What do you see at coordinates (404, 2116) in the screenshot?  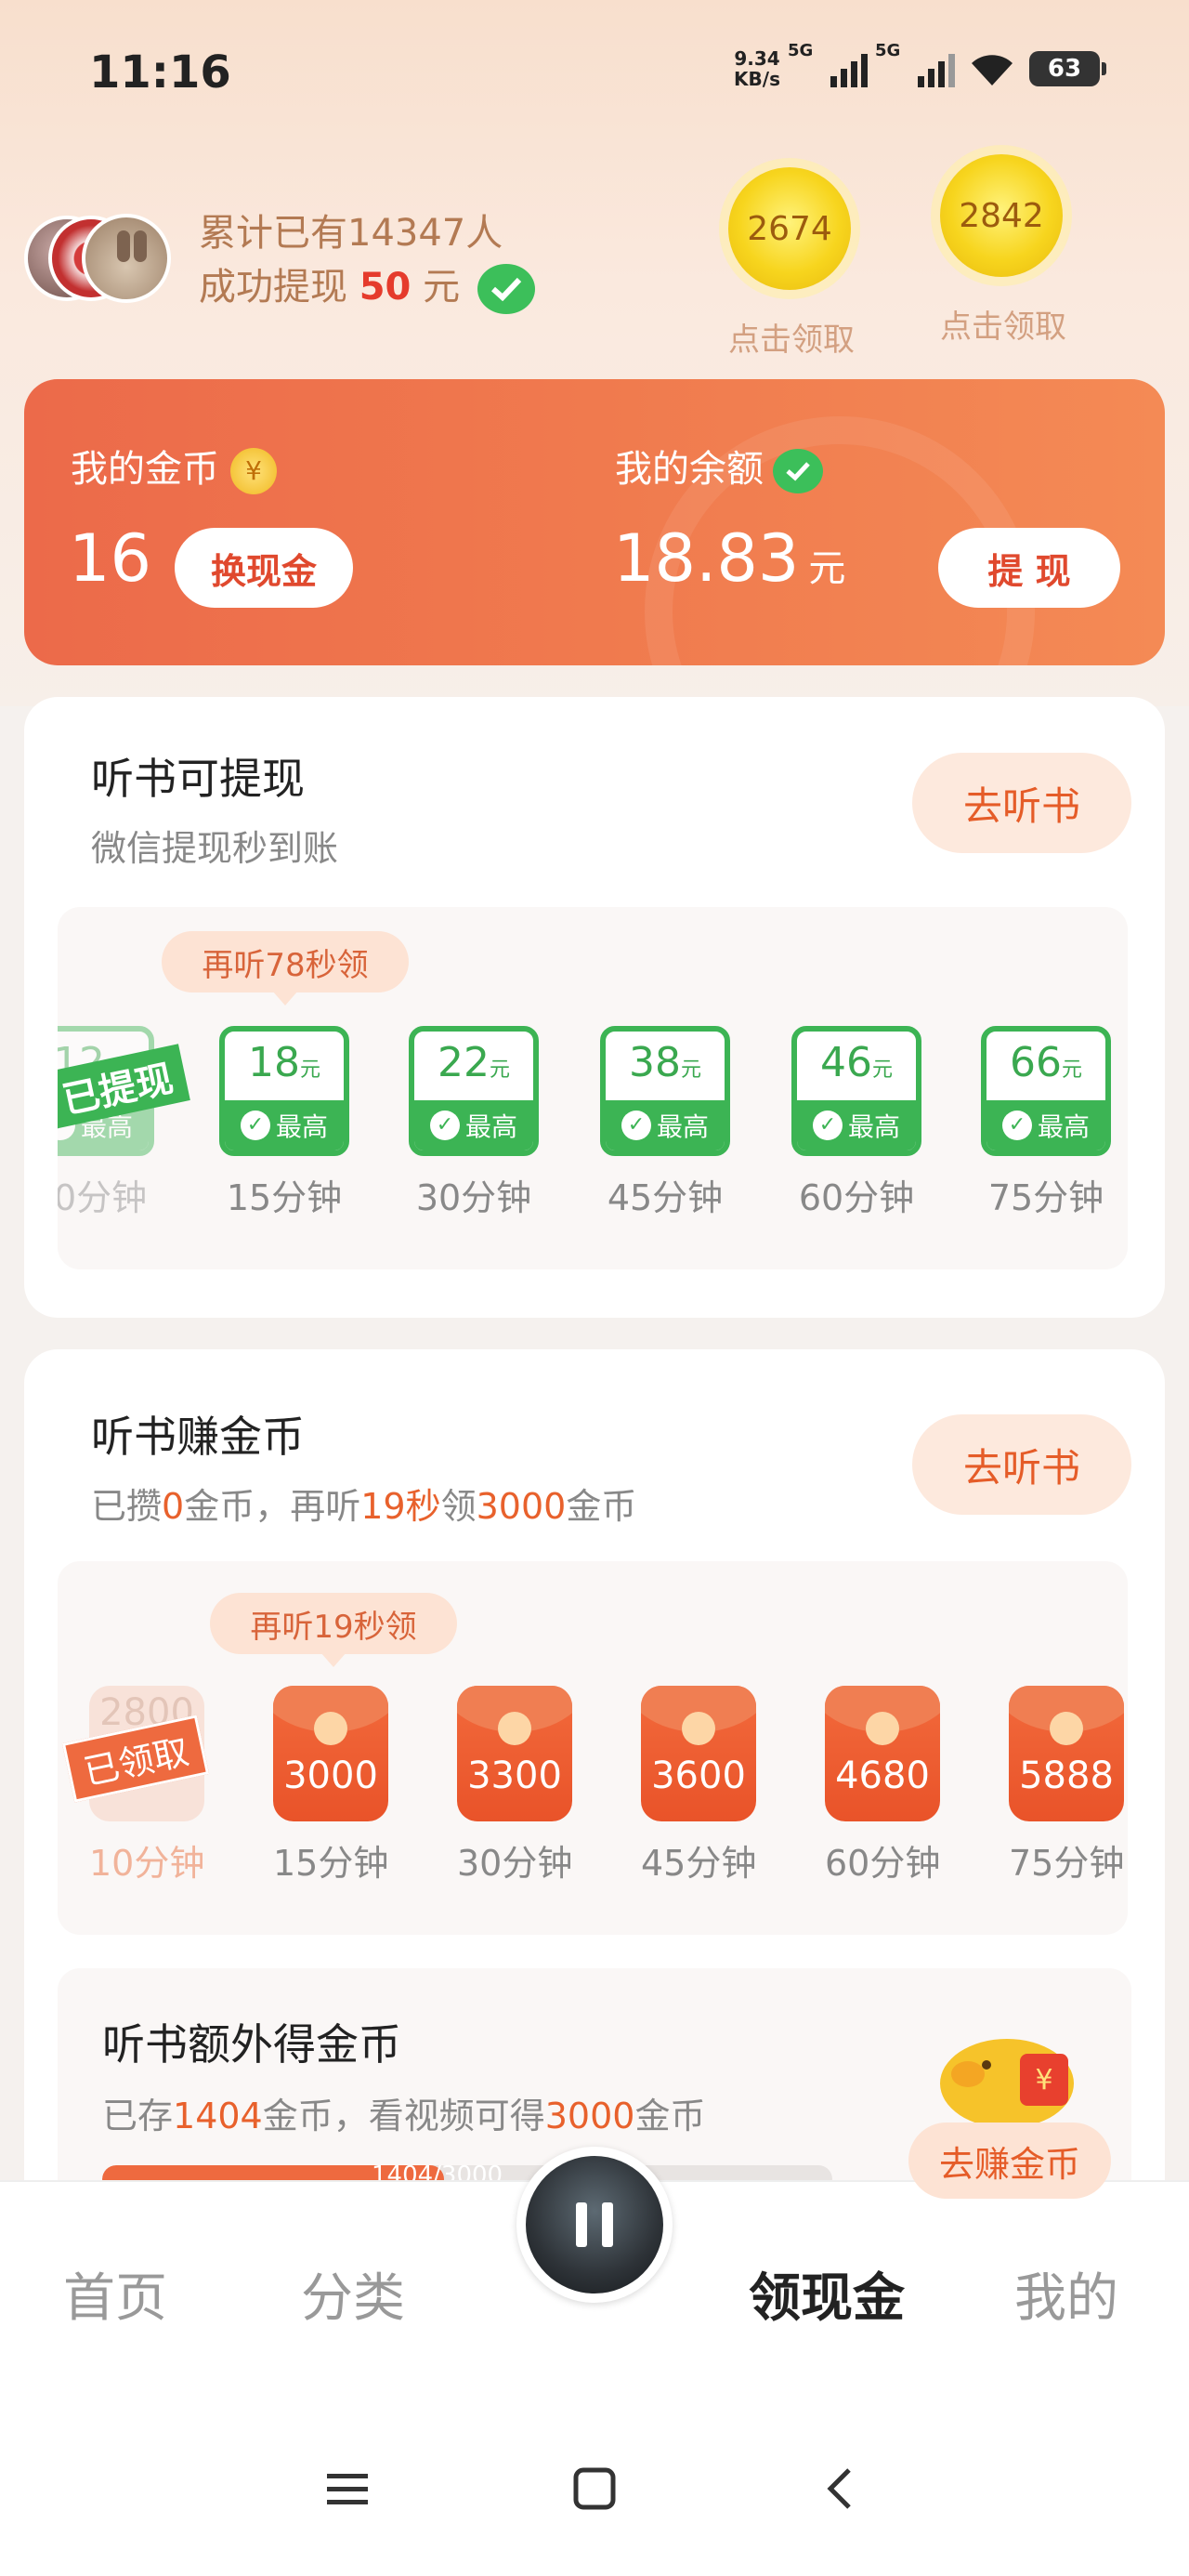 I see `extra-subtitle: 已存1404金币，看视频可得3000金币` at bounding box center [404, 2116].